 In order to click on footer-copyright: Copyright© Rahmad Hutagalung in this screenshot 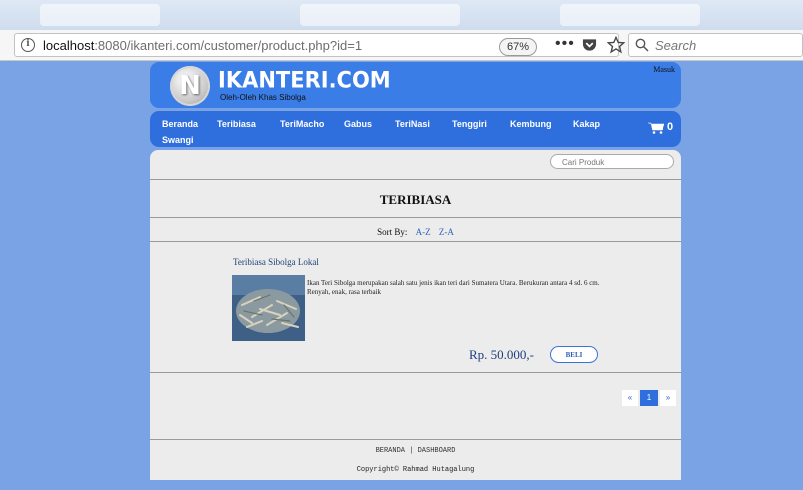, I will do `click(415, 470)`.